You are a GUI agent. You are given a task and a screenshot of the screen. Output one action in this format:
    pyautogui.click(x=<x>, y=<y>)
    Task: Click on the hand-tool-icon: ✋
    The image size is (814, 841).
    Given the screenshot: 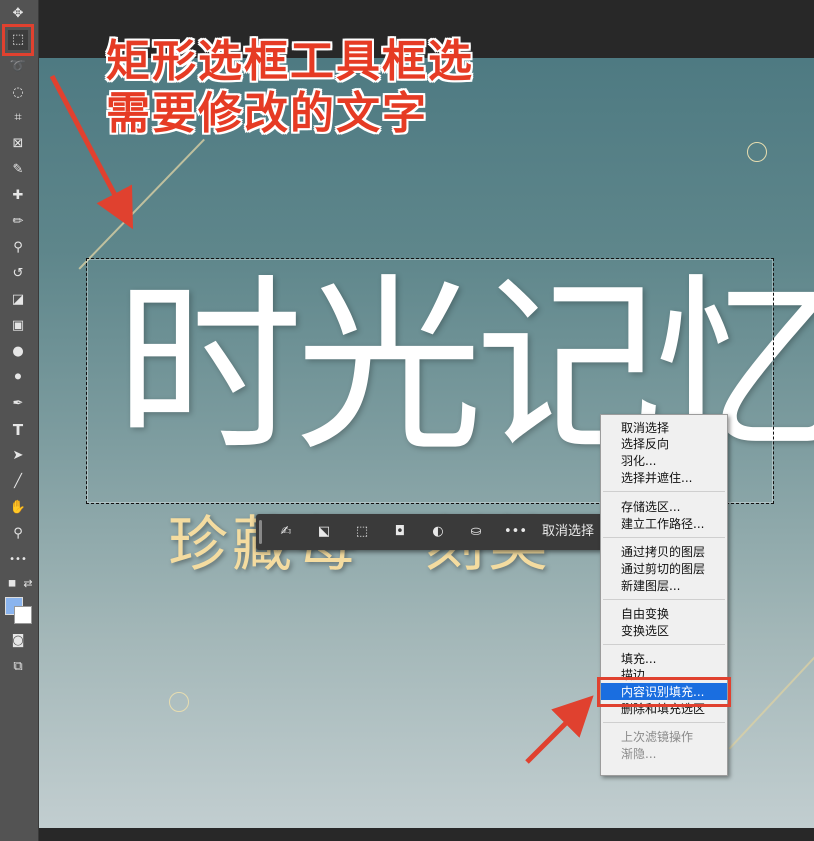 What is the action you would take?
    pyautogui.click(x=18, y=508)
    